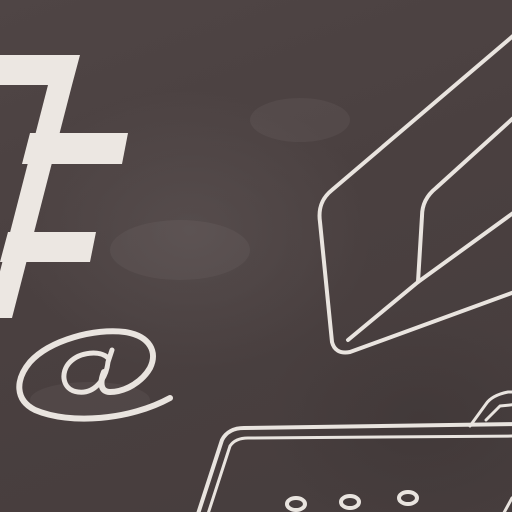 The height and width of the screenshot is (512, 512). What do you see at coordinates (507, 504) in the screenshot?
I see `laptop-side-line` at bounding box center [507, 504].